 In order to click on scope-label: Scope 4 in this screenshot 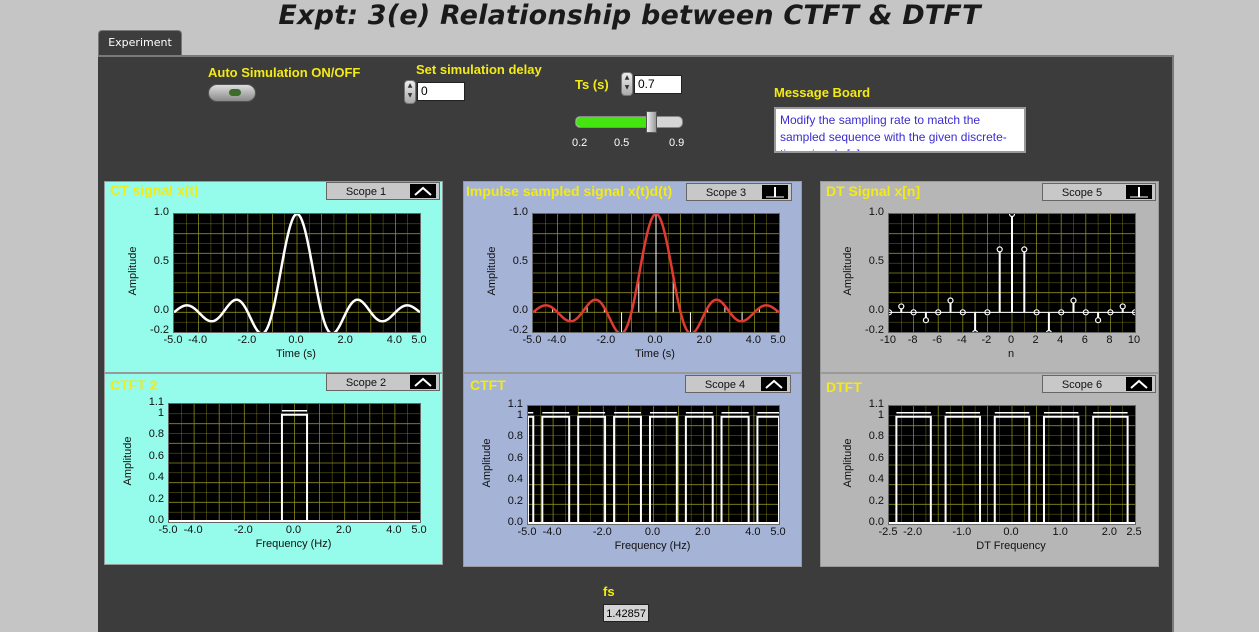, I will do `click(725, 385)`.